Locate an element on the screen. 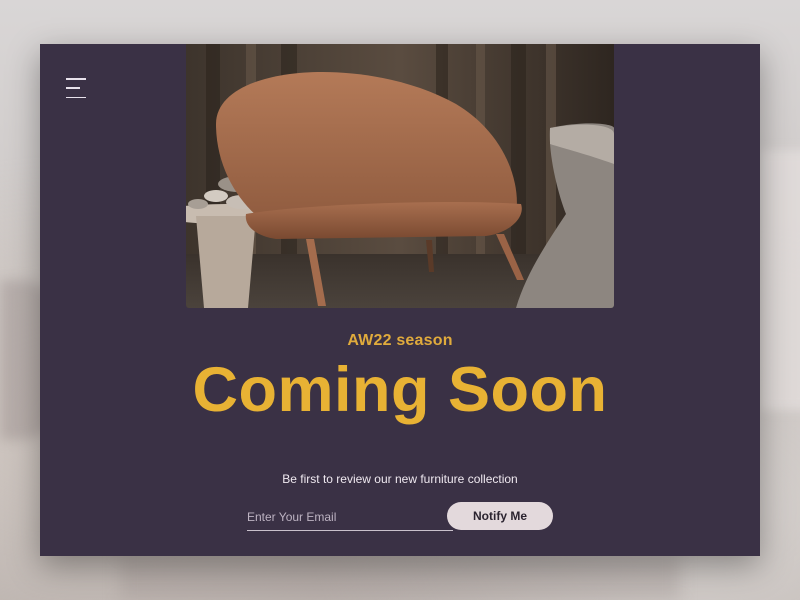  page-title: Coming Soon is located at coordinates (400, 390).